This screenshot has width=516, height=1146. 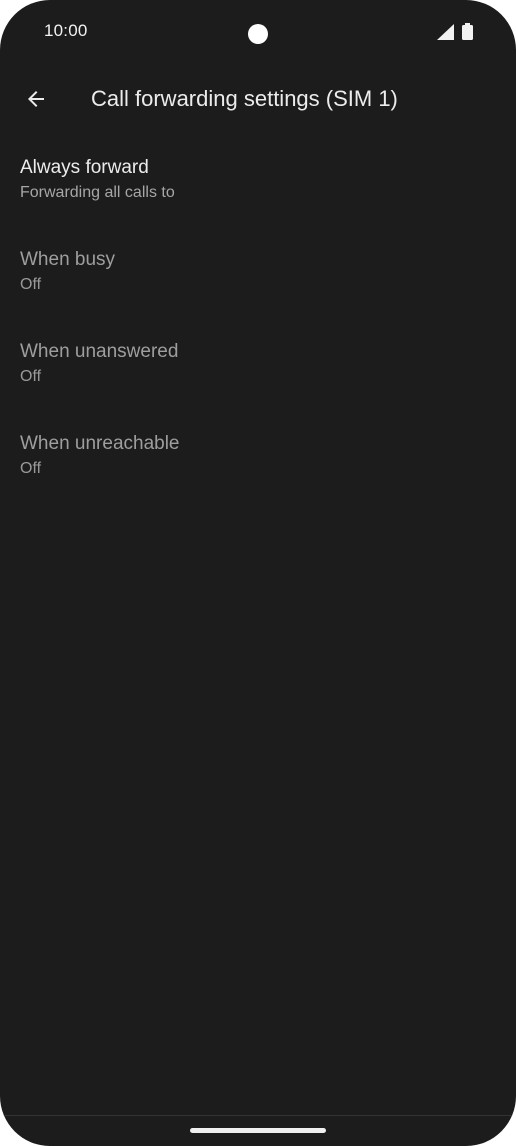 I want to click on arrow-back-icon, so click(x=36, y=99).